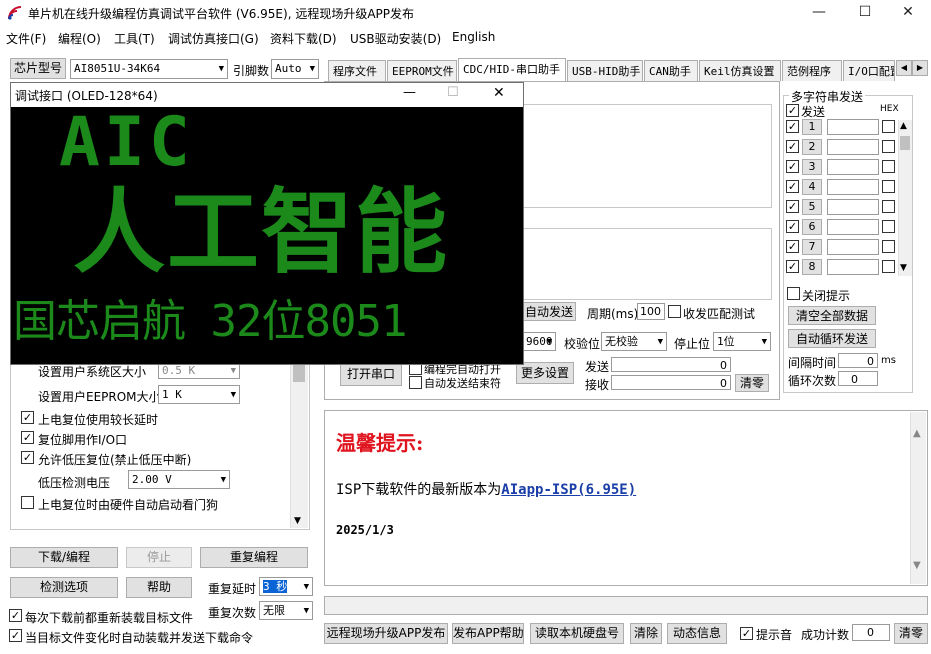 The image size is (931, 654). What do you see at coordinates (199, 394) in the screenshot?
I see `eeprom-size-select: 1 K ▼` at bounding box center [199, 394].